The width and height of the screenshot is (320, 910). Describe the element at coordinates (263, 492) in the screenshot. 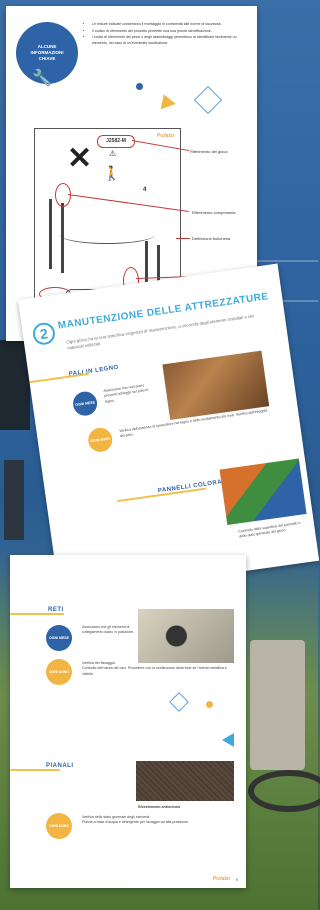

I see `colored-panels-photo` at that location.